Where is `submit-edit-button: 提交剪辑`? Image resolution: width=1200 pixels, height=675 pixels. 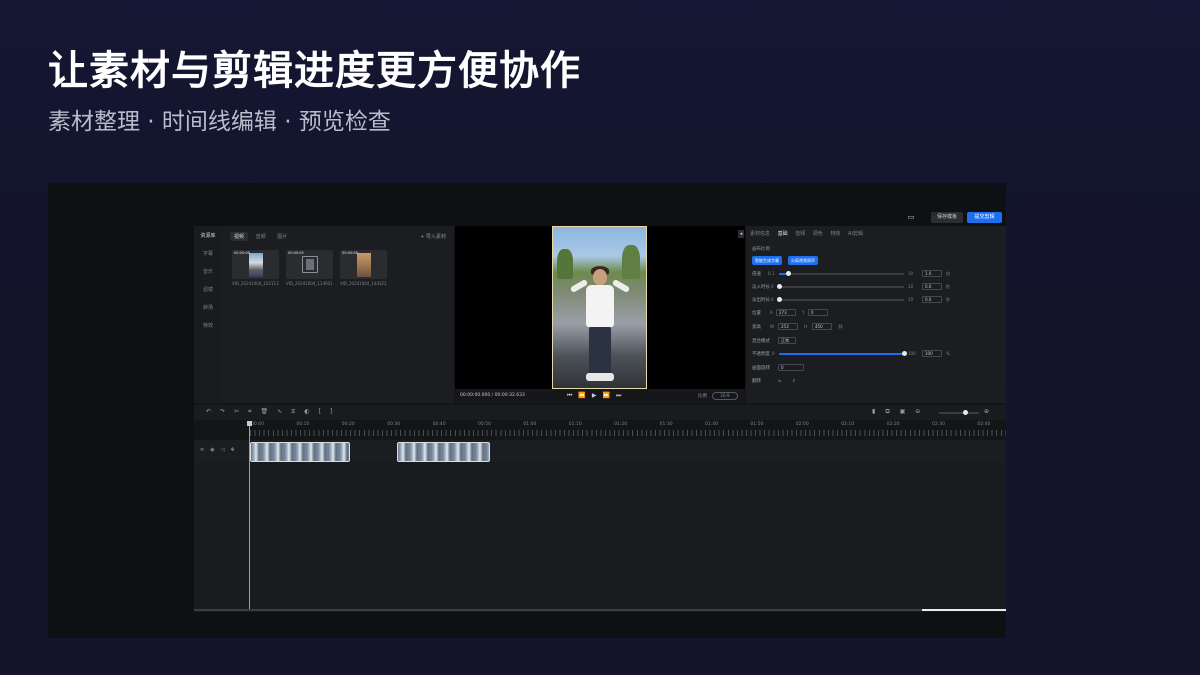 submit-edit-button: 提交剪辑 is located at coordinates (984, 217).